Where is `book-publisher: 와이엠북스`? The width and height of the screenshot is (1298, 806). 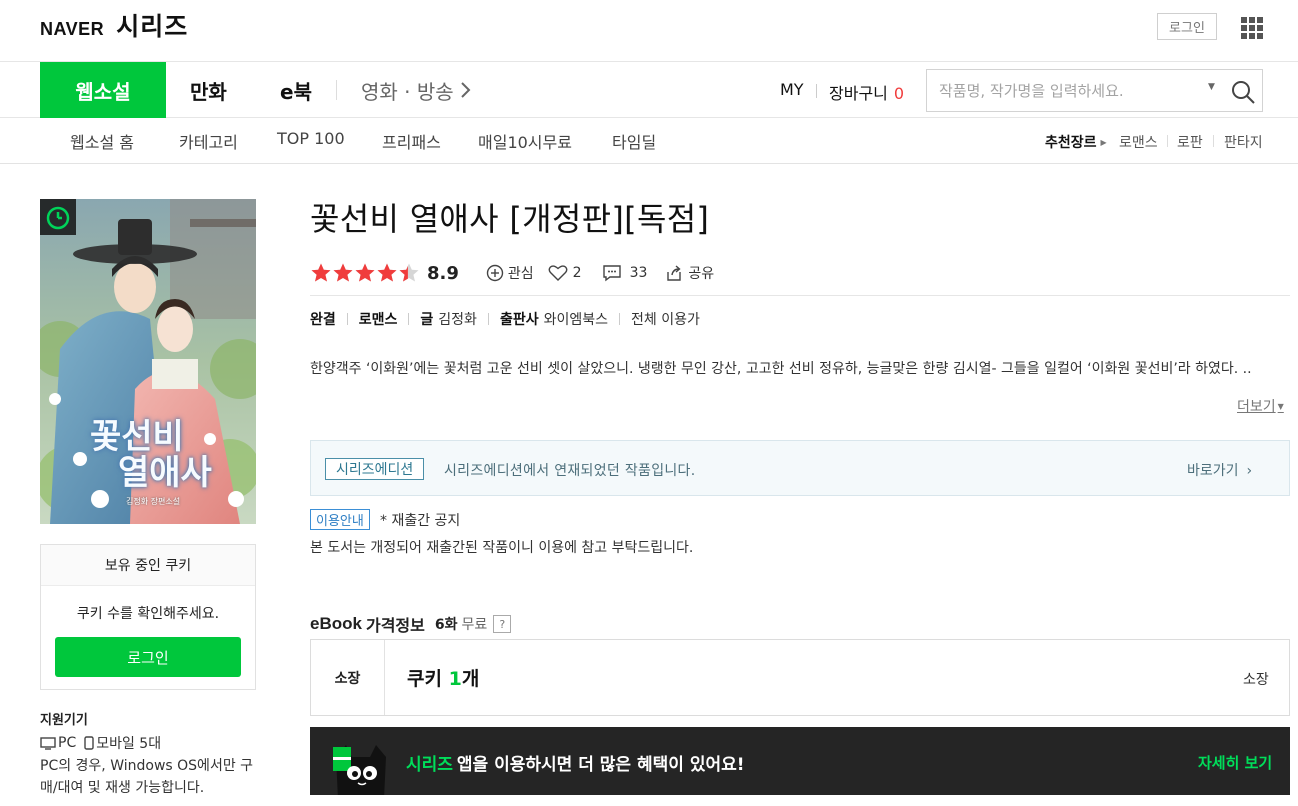 book-publisher: 와이엠북스 is located at coordinates (576, 319).